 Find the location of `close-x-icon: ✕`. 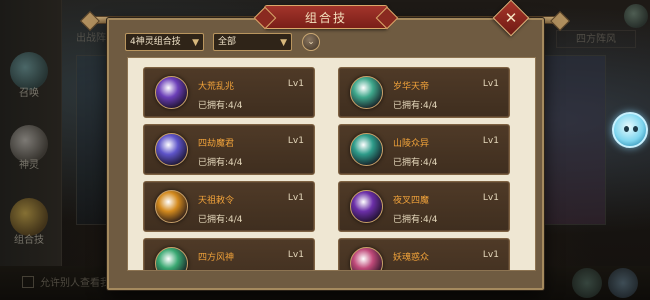

close-x-icon: ✕ is located at coordinates (511, 18).